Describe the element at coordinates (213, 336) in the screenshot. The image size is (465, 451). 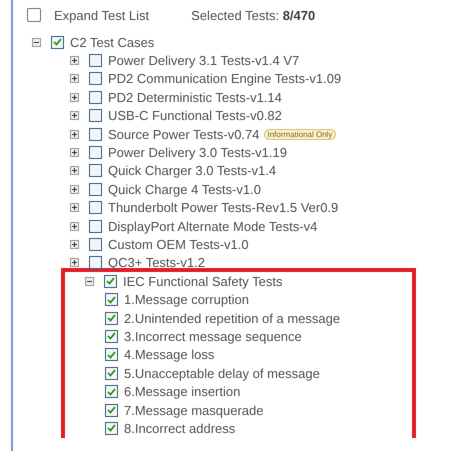
I see `tree-item-label: 3.Incorrect message sequence` at that location.